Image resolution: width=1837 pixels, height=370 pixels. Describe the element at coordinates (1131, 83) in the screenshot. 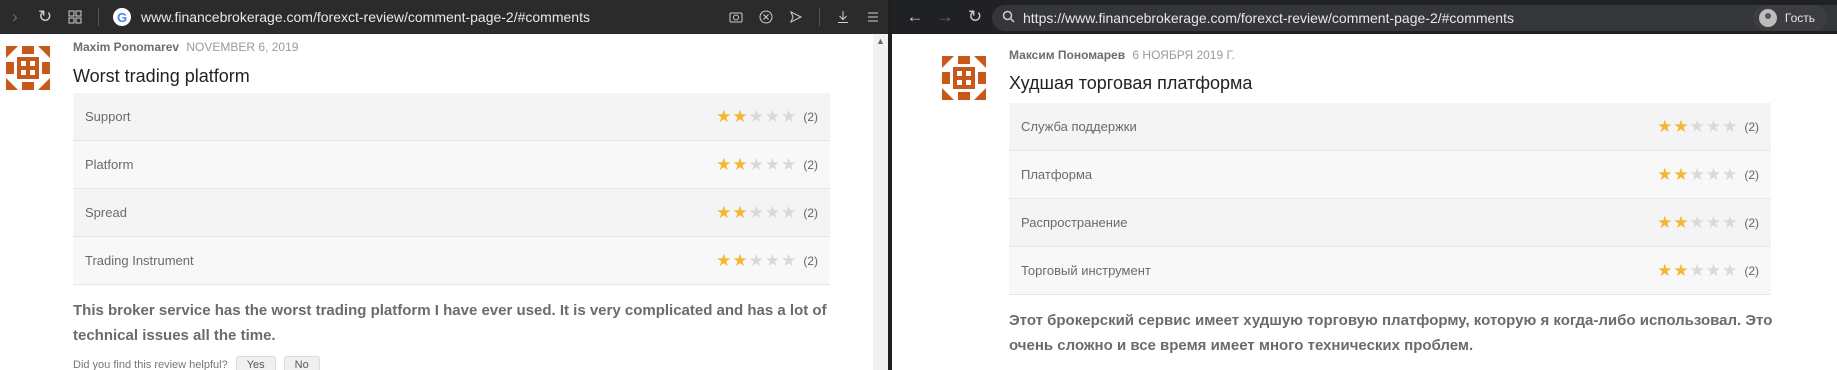

I see `review-title: Худшая торговая платформа` at that location.